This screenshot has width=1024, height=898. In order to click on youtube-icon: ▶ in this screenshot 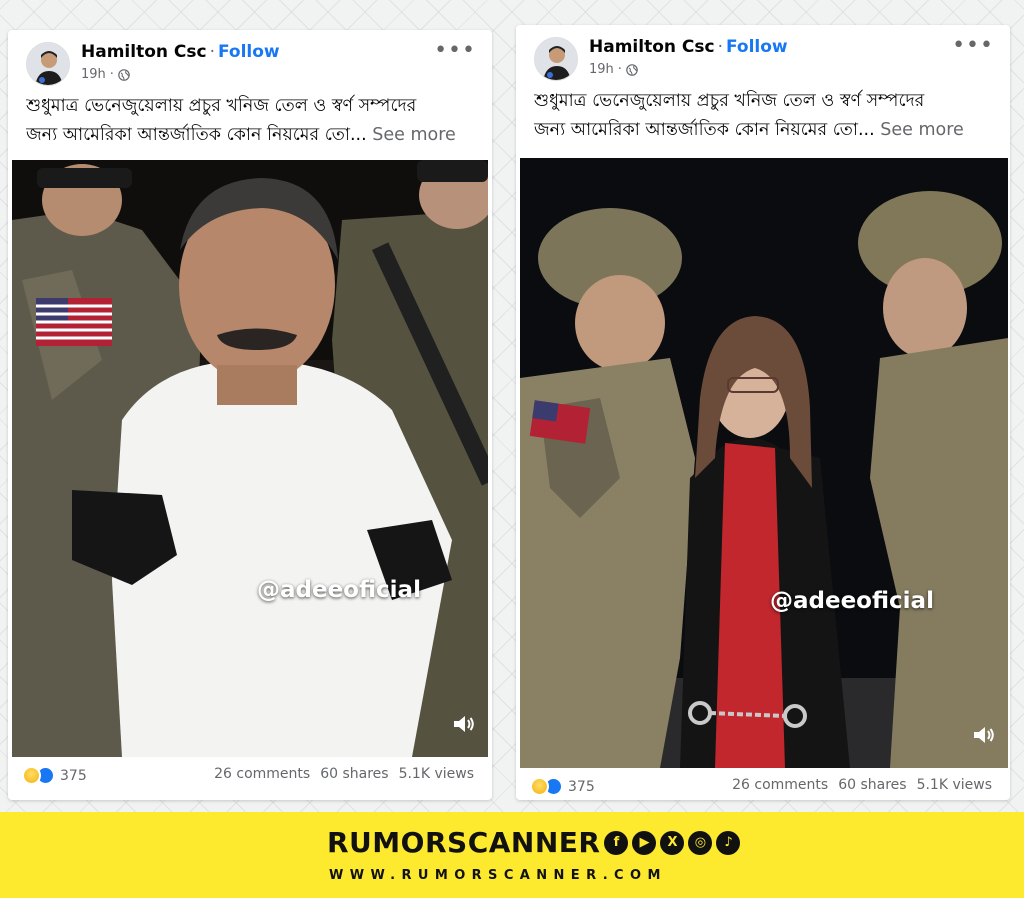, I will do `click(644, 842)`.